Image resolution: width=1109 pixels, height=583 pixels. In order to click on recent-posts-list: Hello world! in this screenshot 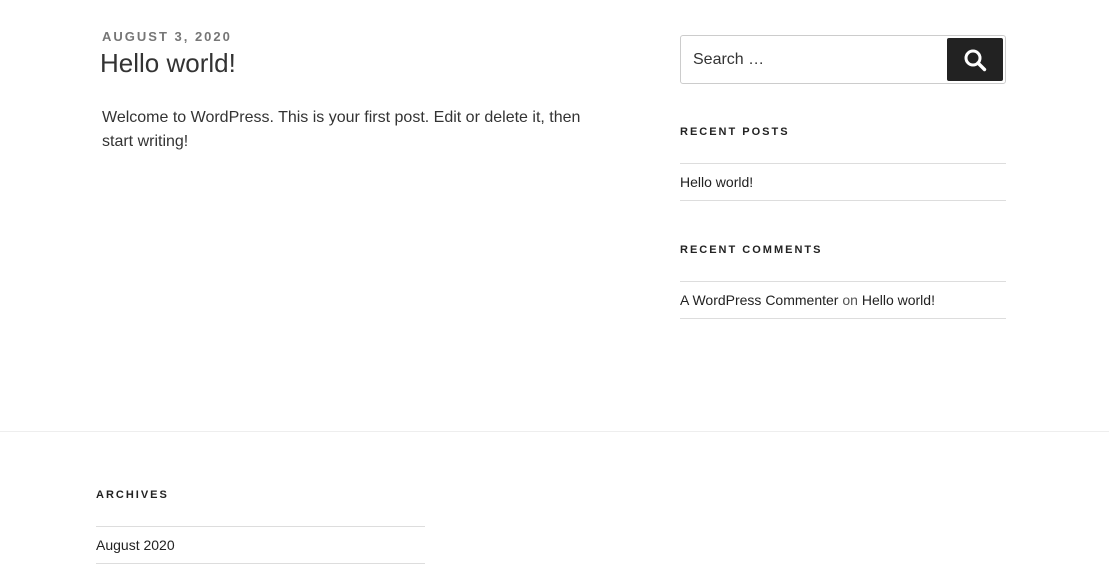, I will do `click(843, 182)`.